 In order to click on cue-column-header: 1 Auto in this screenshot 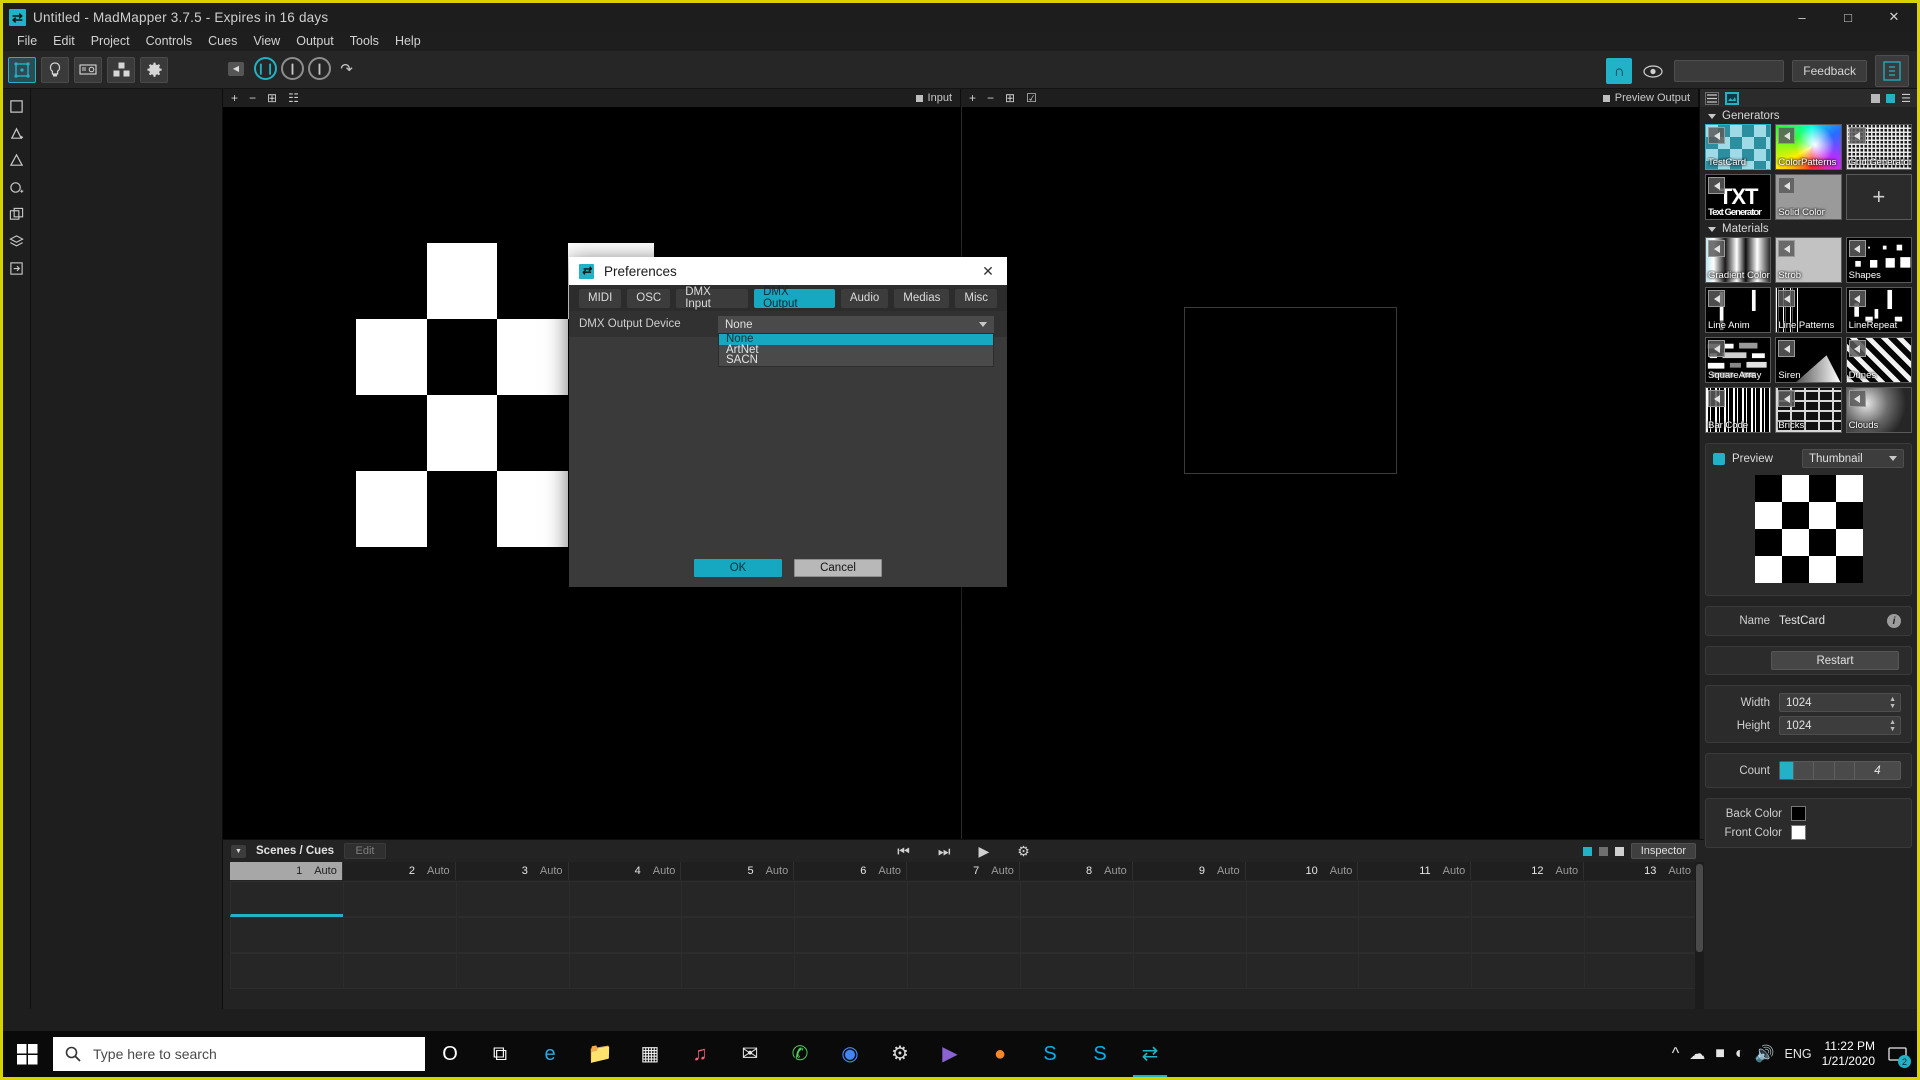, I will do `click(286, 871)`.